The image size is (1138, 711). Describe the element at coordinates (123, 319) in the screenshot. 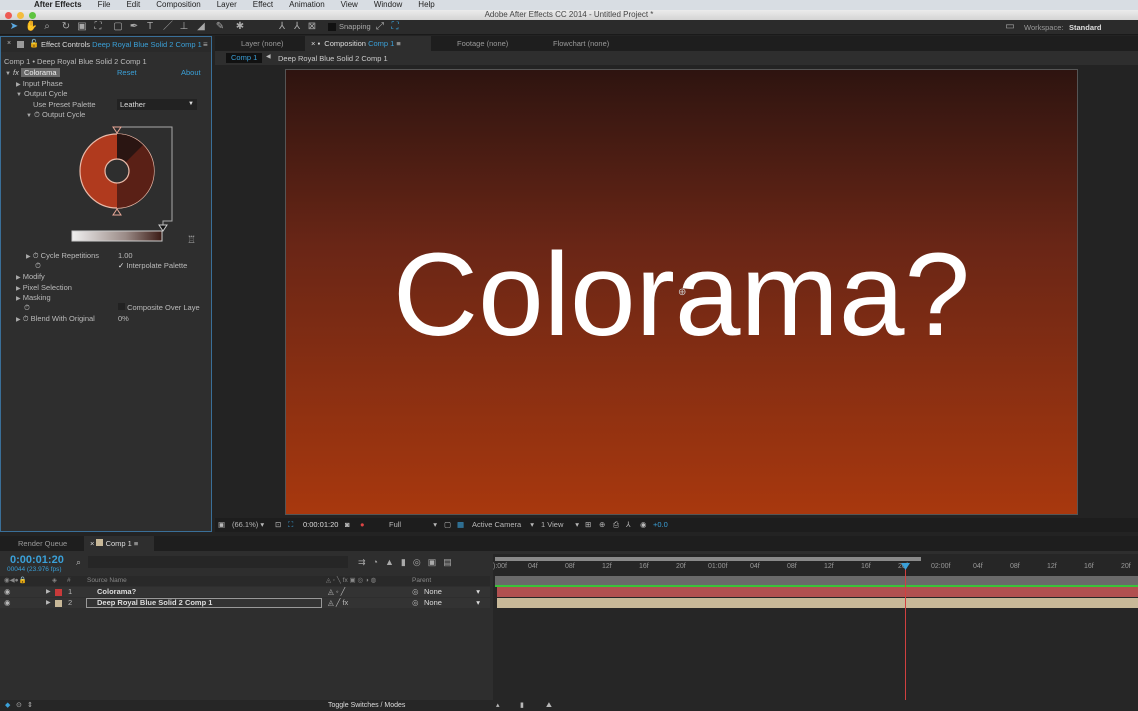

I see `blend-value: 0%` at that location.